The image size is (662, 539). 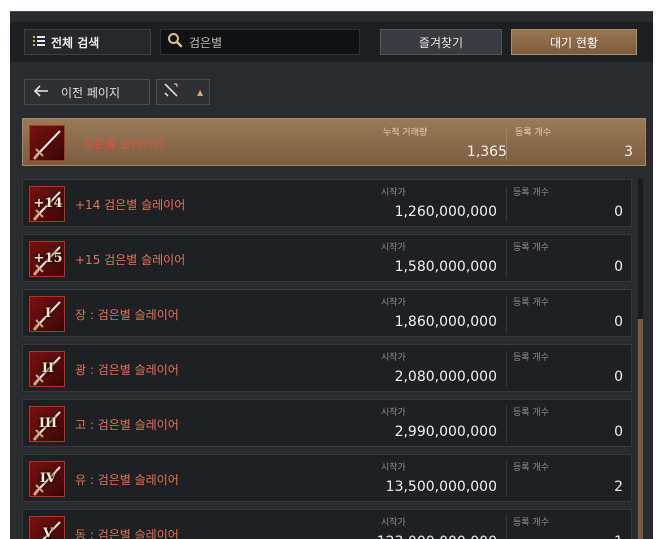 What do you see at coordinates (445, 267) in the screenshot?
I see `price-value: 1,580,000,000` at bounding box center [445, 267].